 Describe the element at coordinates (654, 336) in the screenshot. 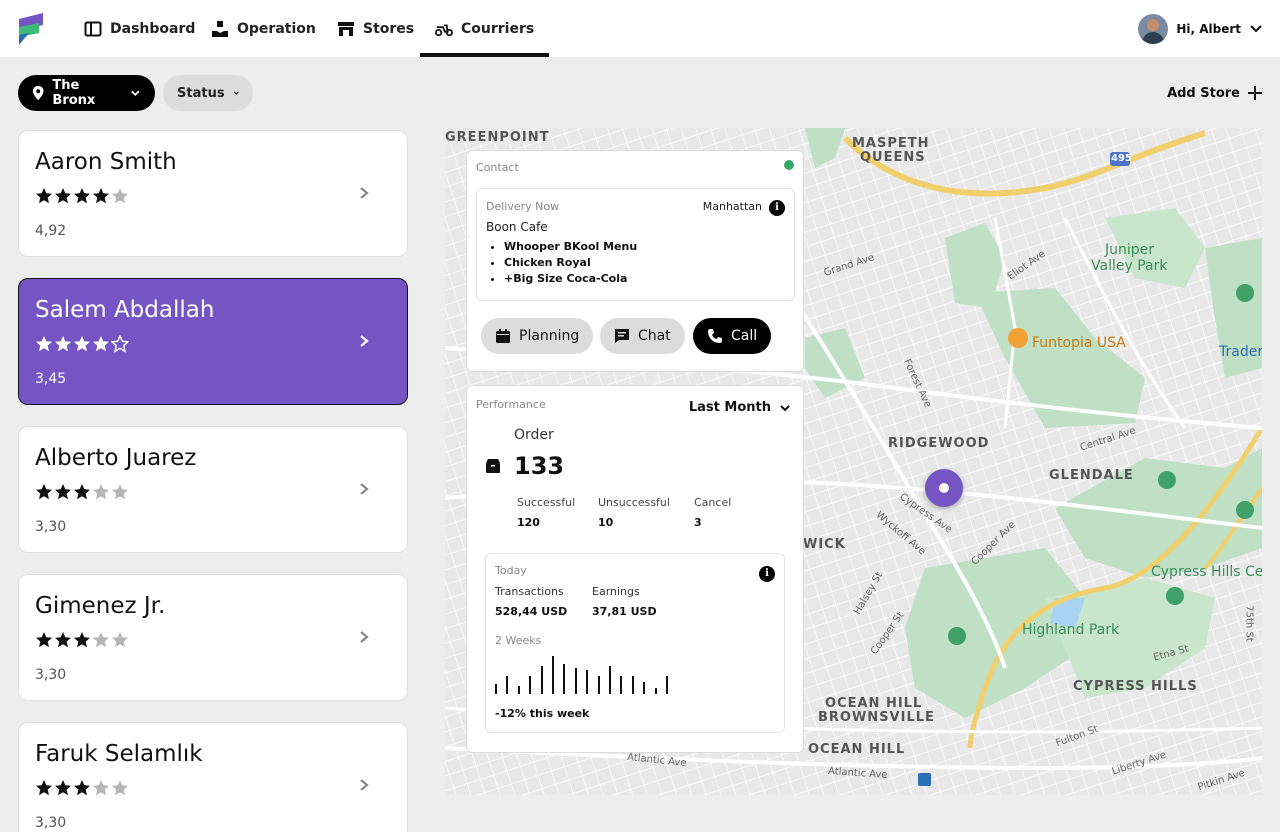

I see `chat-label: Chat` at that location.